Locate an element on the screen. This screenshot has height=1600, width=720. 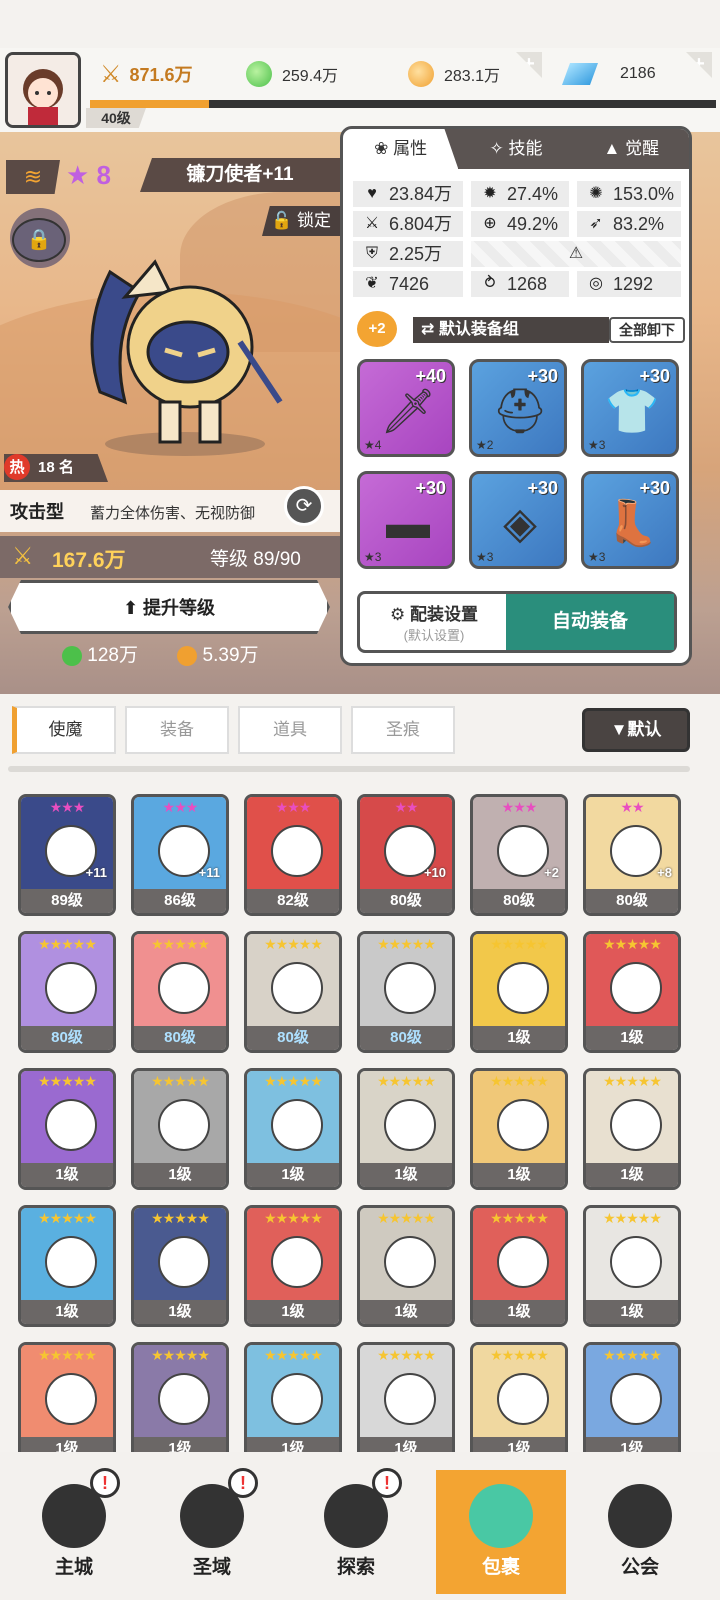
nav-sanctuary: ! 圣域 is located at coordinates (212, 1531).